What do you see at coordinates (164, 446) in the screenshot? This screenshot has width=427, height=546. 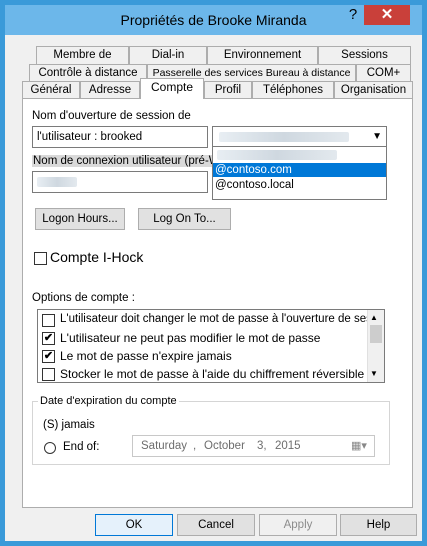 I see `date-weekday: Saturday` at bounding box center [164, 446].